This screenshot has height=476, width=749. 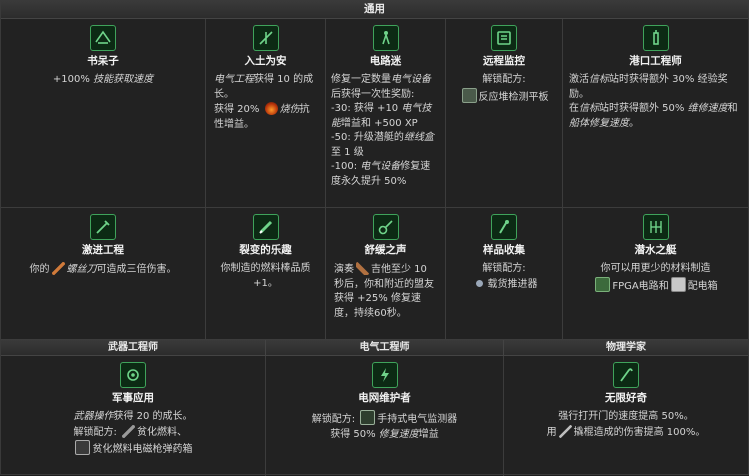 What do you see at coordinates (103, 268) in the screenshot?
I see `talent-desc: 你的 螺丝刀可造成三倍伤害。` at bounding box center [103, 268].